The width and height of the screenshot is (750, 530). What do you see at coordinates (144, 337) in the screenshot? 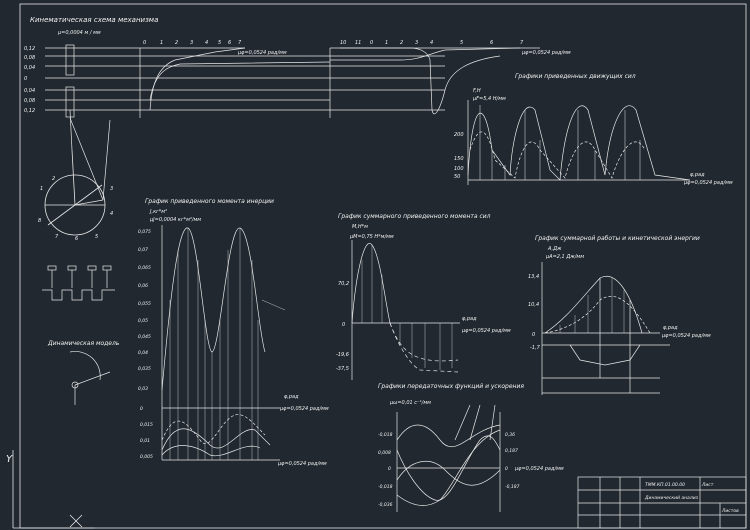
I see `svg-text: 0,045` at bounding box center [144, 337].